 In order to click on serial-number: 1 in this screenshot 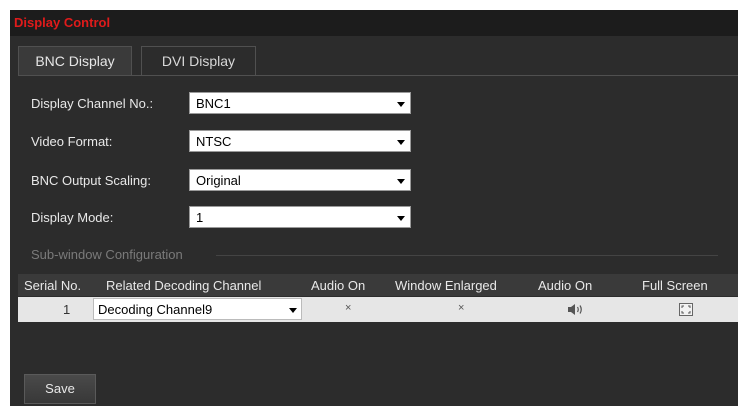, I will do `click(67, 309)`.